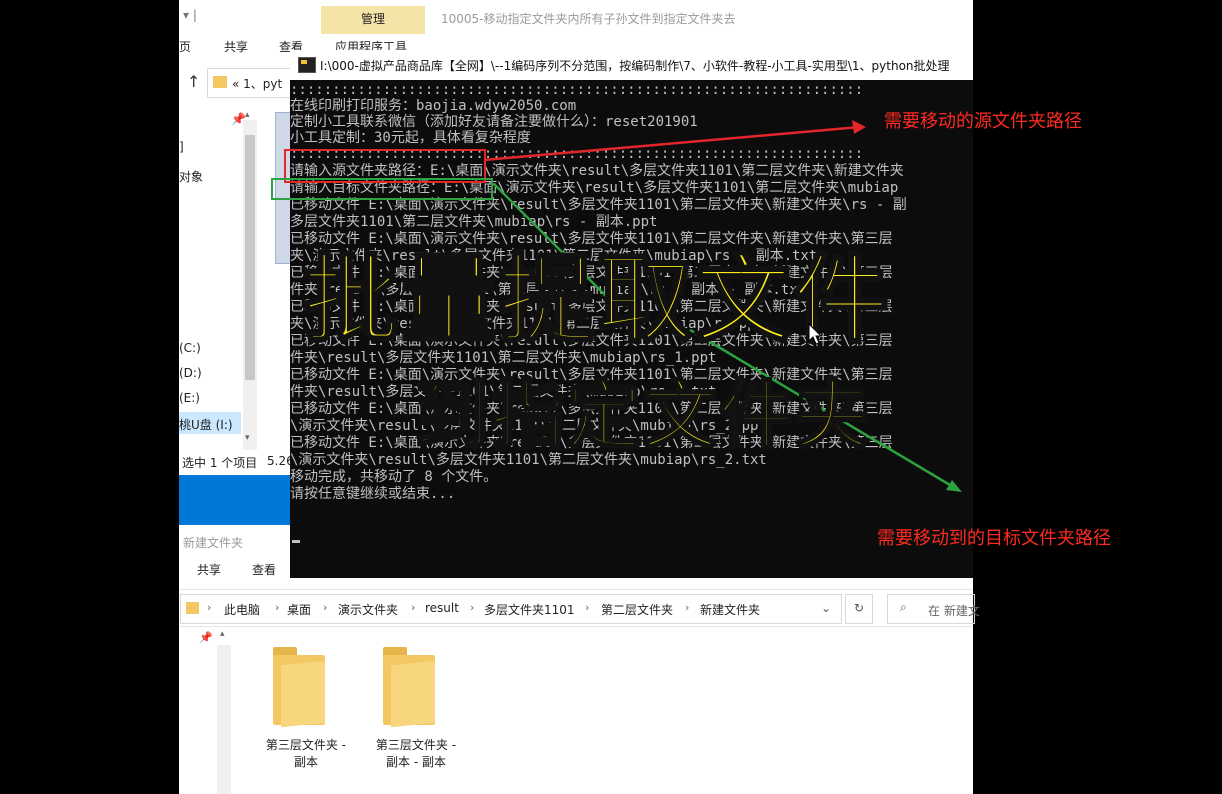  I want to click on target-path-annotation: 需要移动到的目标文件夹路径, so click(994, 538).